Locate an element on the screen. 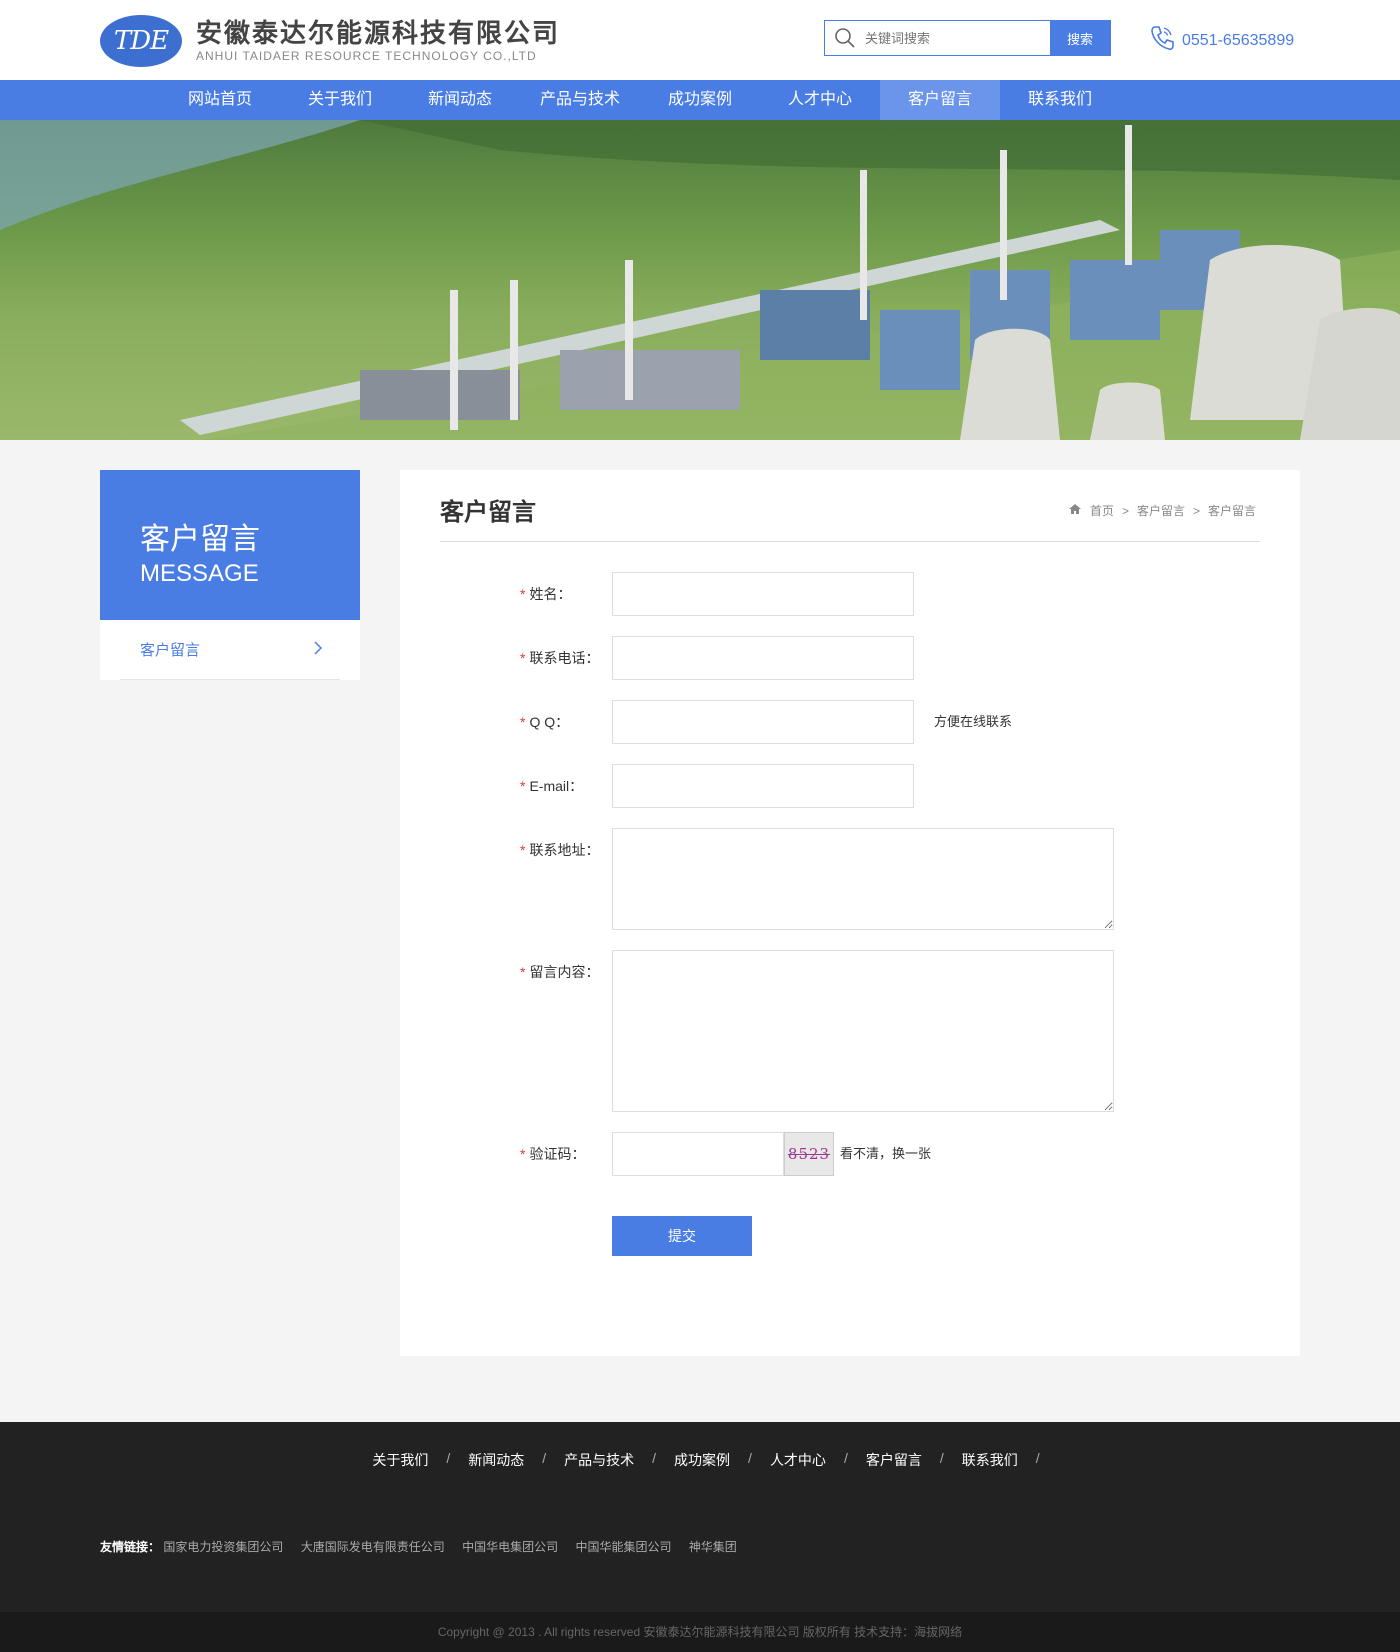  form-row-name: * 姓名： is located at coordinates (850, 594).